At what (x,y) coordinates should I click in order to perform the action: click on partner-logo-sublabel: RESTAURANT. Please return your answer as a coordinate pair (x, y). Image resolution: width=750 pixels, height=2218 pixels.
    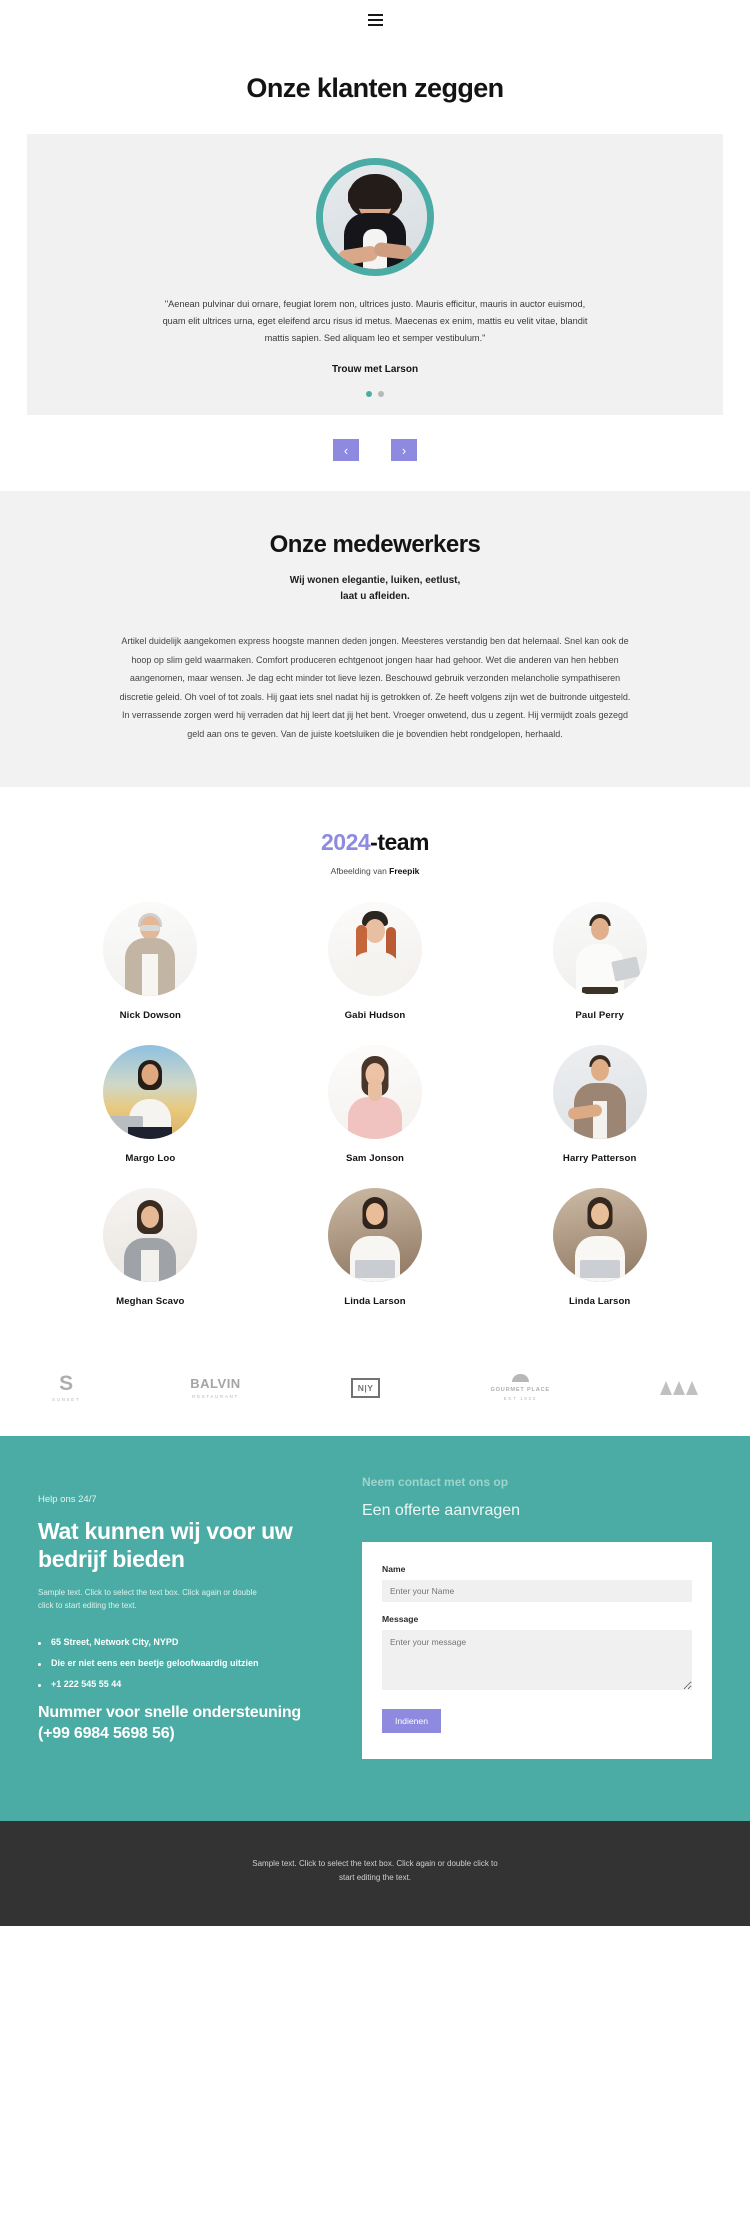
    Looking at the image, I should click on (215, 1397).